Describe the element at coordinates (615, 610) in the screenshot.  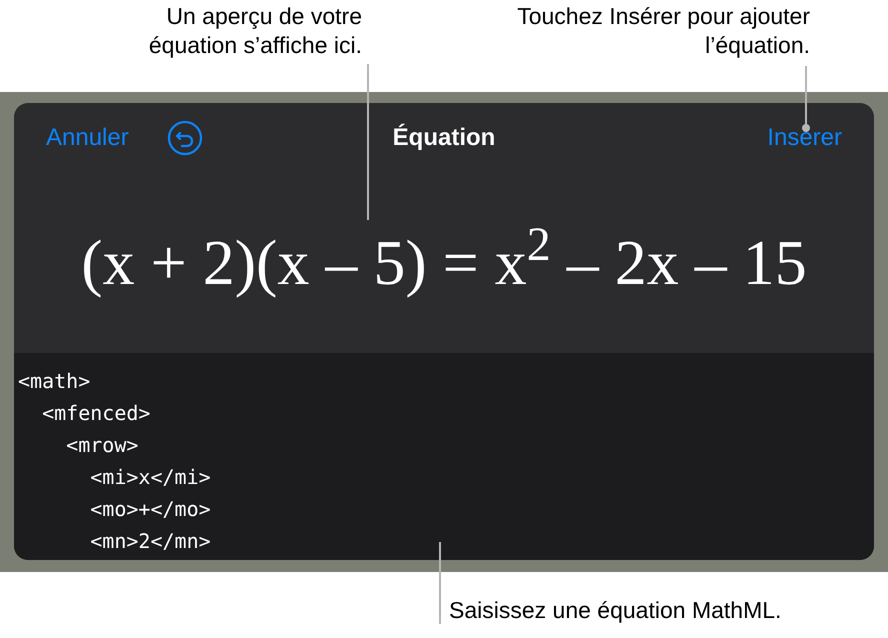
I see `callout-text: Saisissez une équation MathML.` at that location.